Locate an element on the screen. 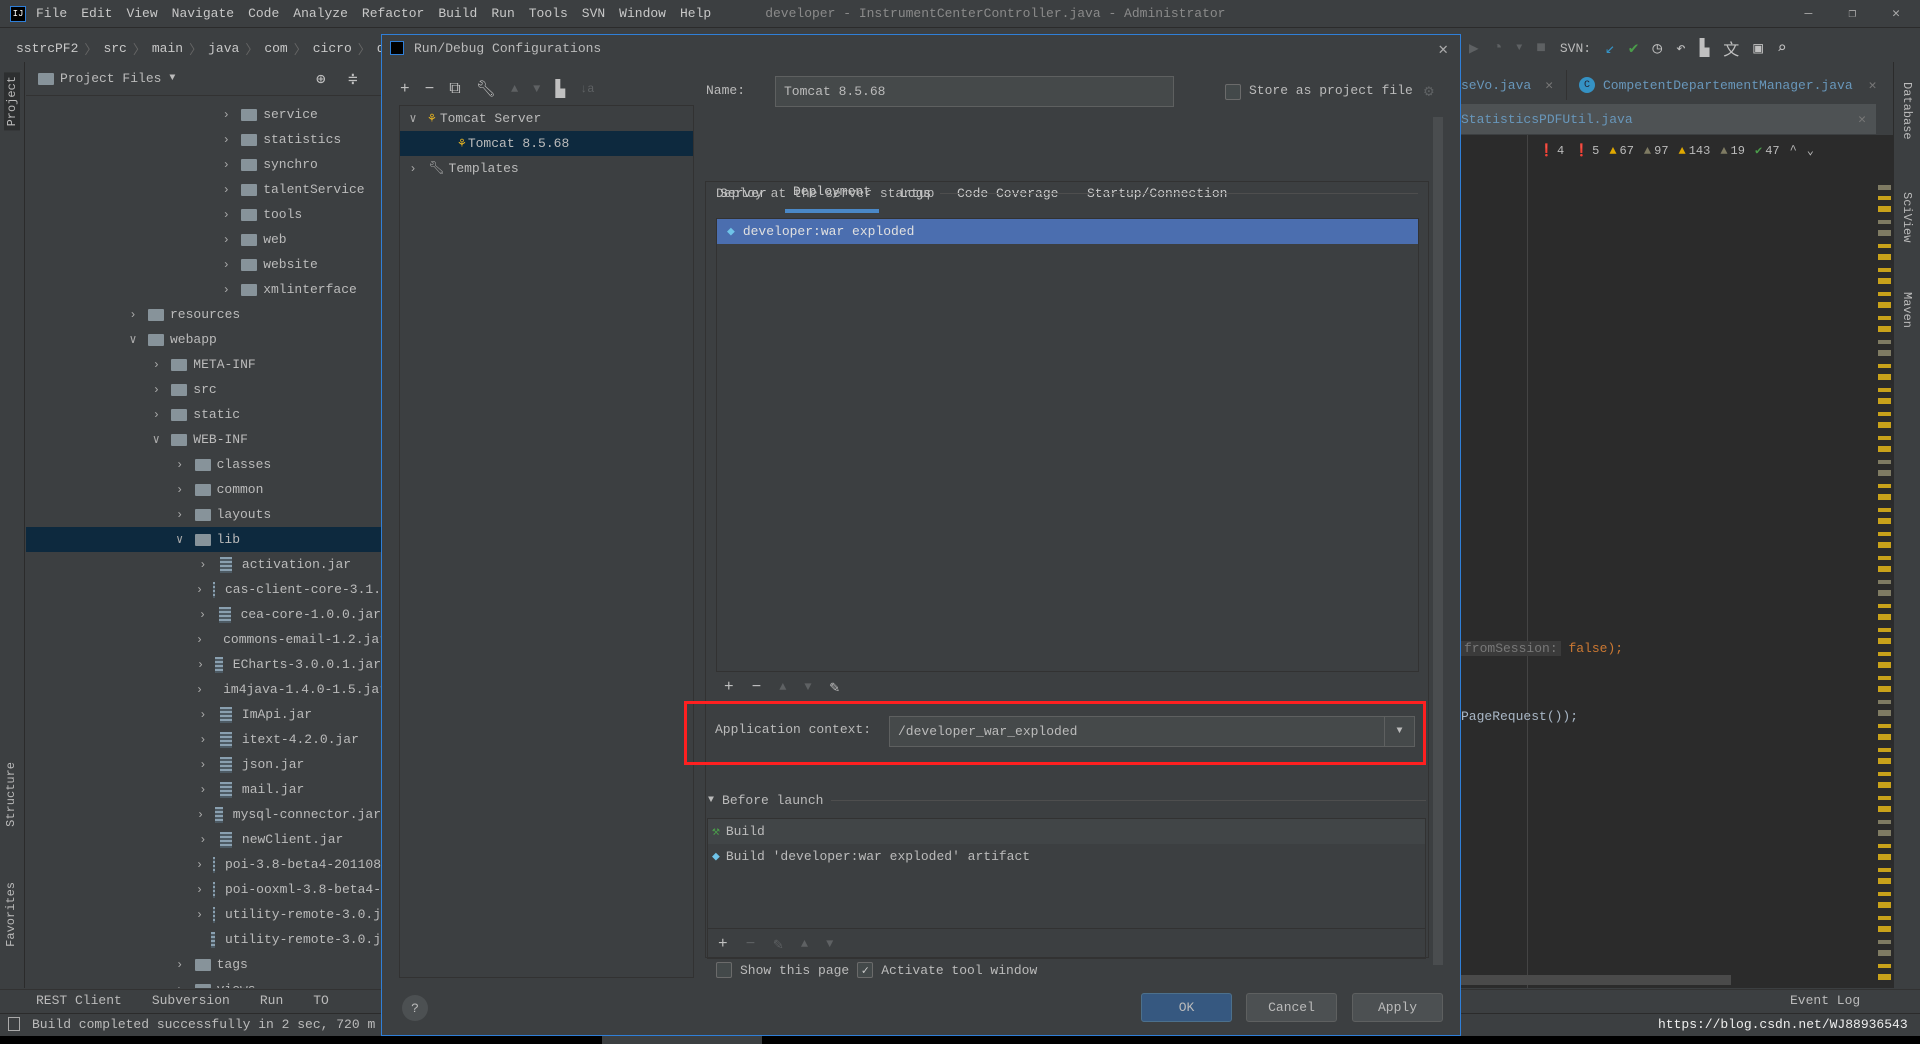  artifact-item: ◆ developer:war exploded is located at coordinates (1067, 231).